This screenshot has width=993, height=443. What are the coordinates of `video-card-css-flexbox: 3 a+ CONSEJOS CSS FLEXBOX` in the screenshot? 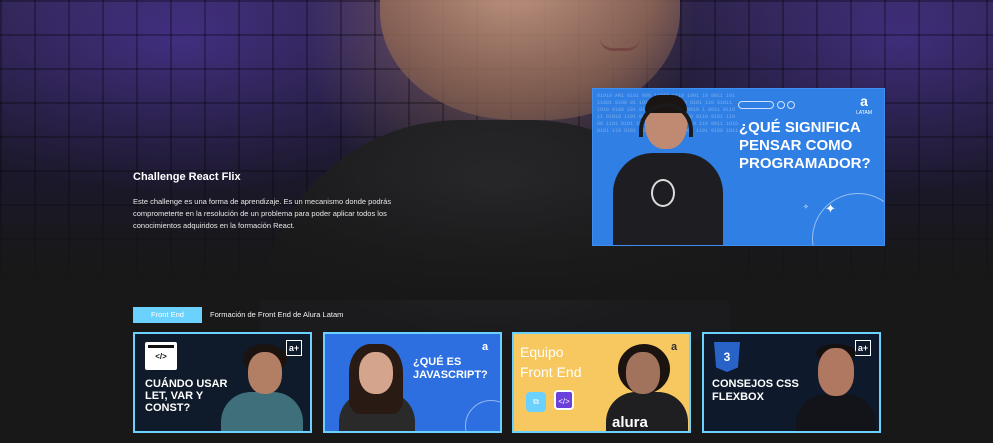 It's located at (791, 382).